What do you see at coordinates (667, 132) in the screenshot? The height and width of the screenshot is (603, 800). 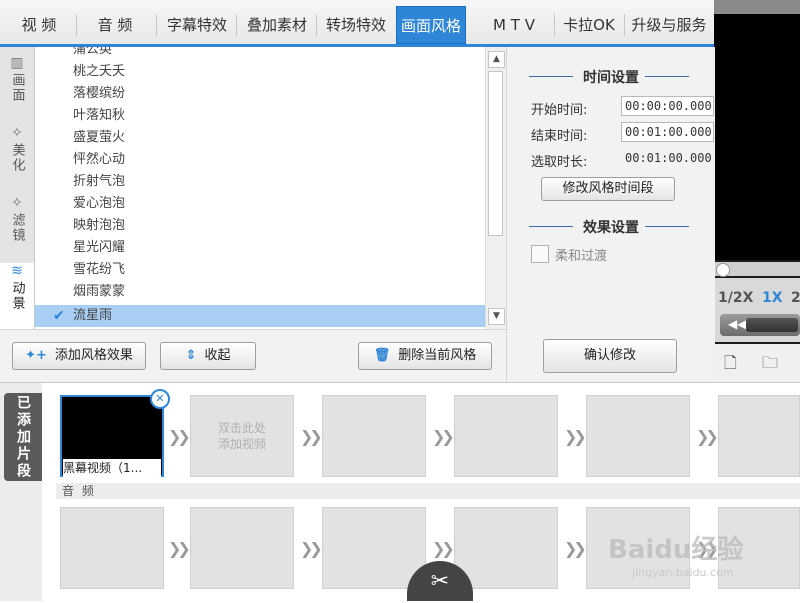 I see `end-time-input: 00:01:00.000` at bounding box center [667, 132].